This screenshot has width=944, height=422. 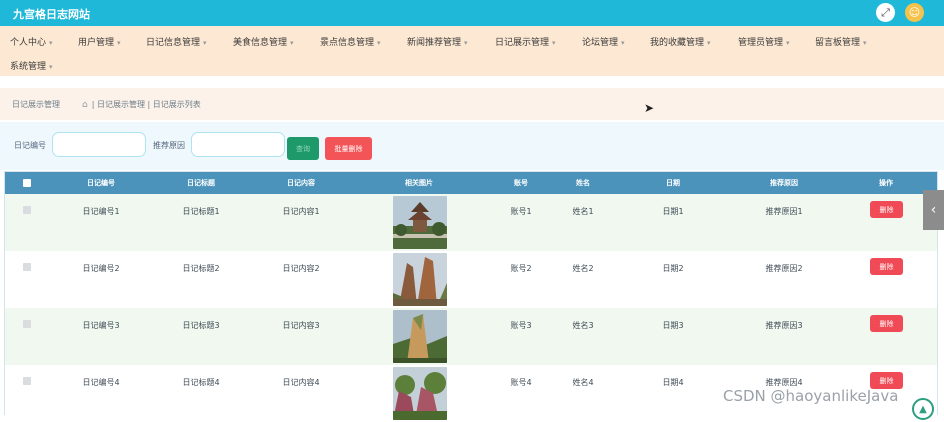 I want to click on menu-item-admin: 管理员管理 ▾, so click(x=764, y=41).